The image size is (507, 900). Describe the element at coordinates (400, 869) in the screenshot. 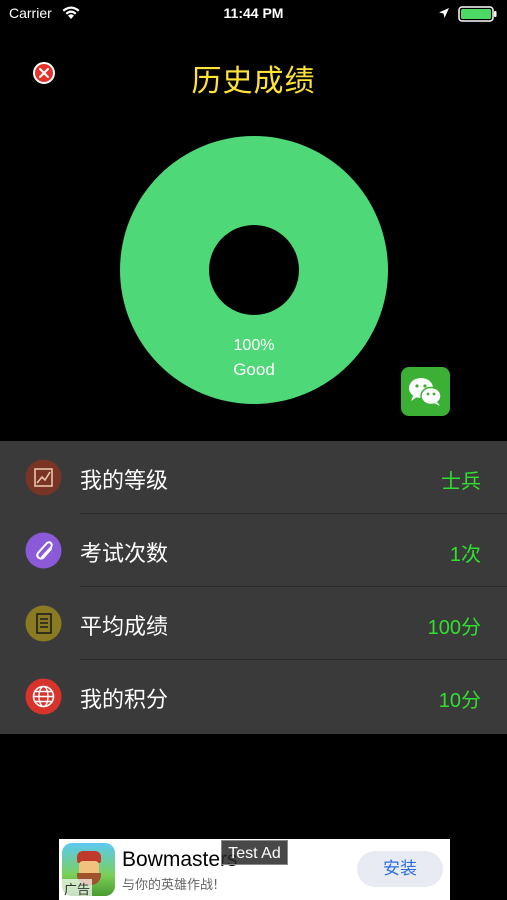

I see `ad-install-button: 安装` at that location.